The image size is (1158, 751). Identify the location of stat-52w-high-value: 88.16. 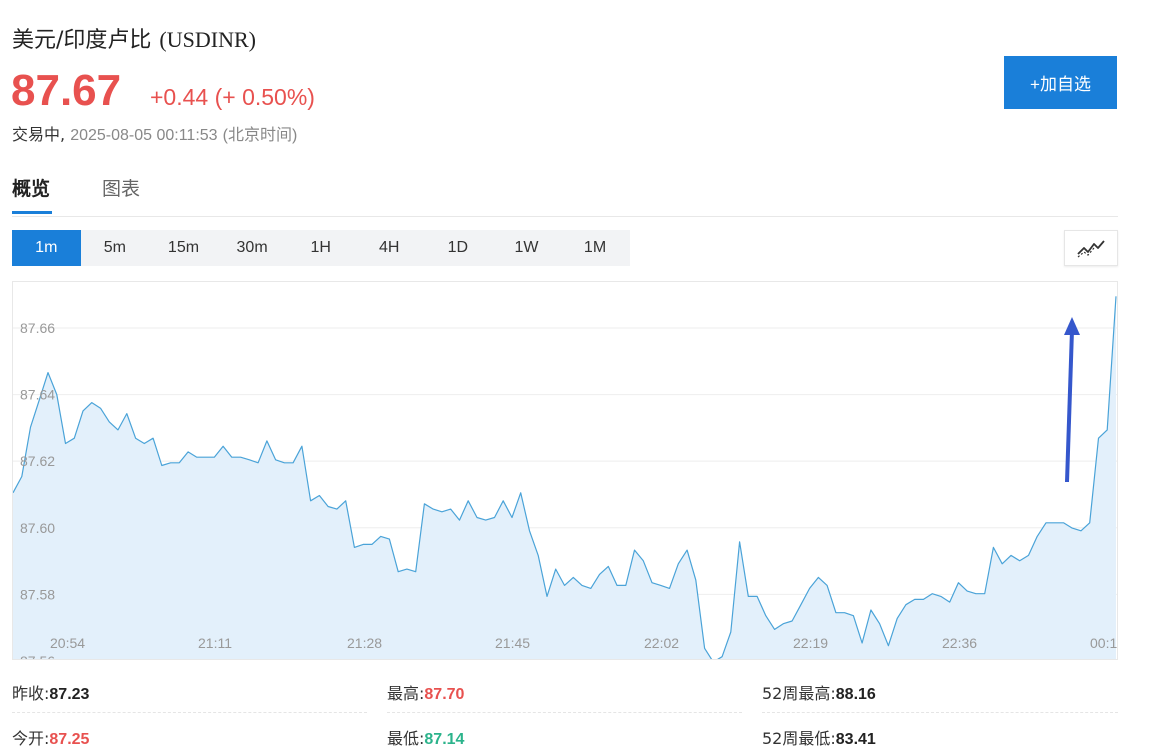
(855, 694).